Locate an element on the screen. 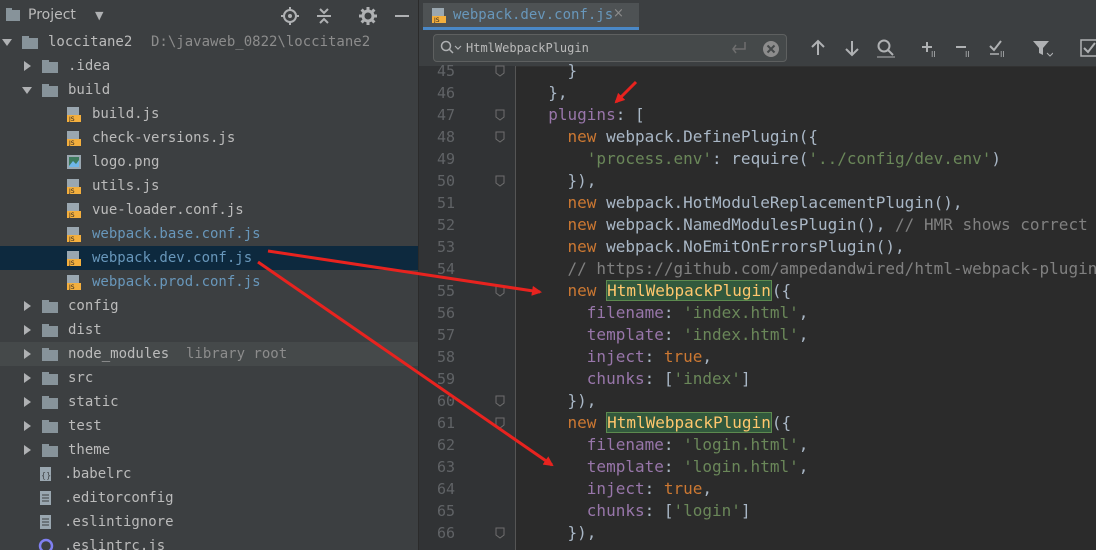  tree-item: static is located at coordinates (209, 402).